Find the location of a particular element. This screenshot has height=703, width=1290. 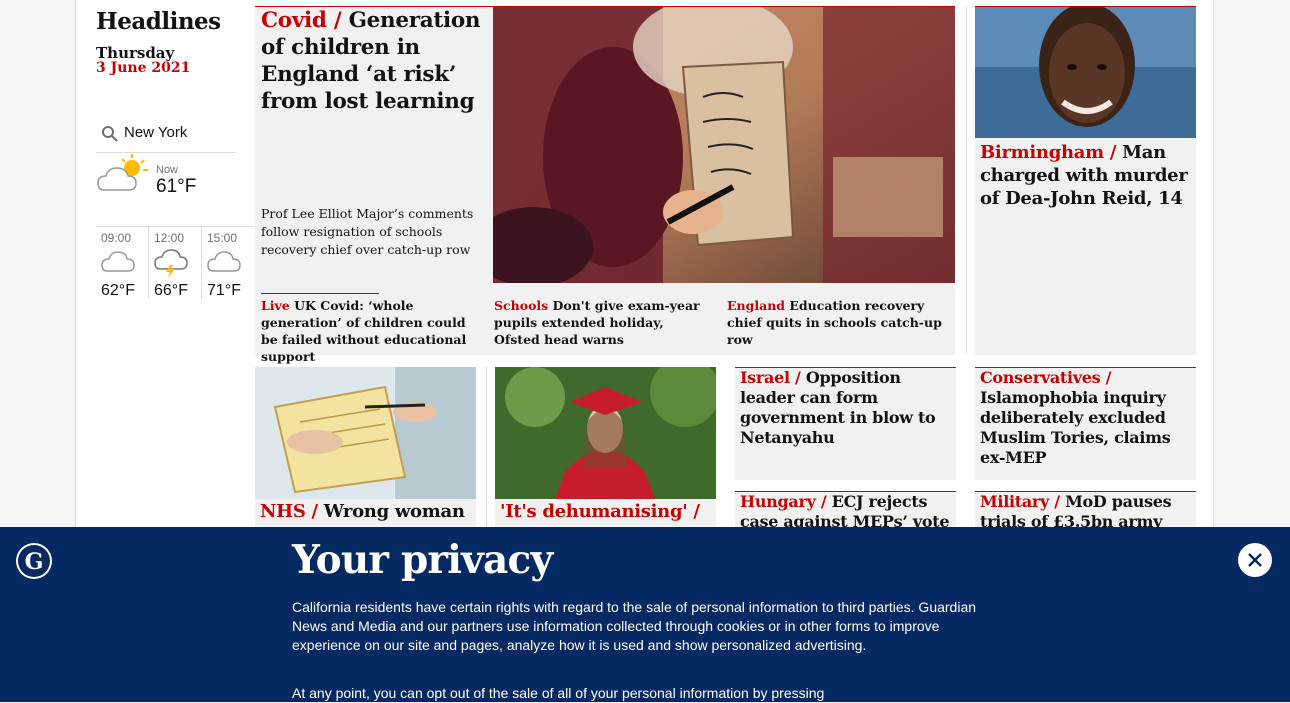

forecast-time: 12:00 is located at coordinates (169, 238).